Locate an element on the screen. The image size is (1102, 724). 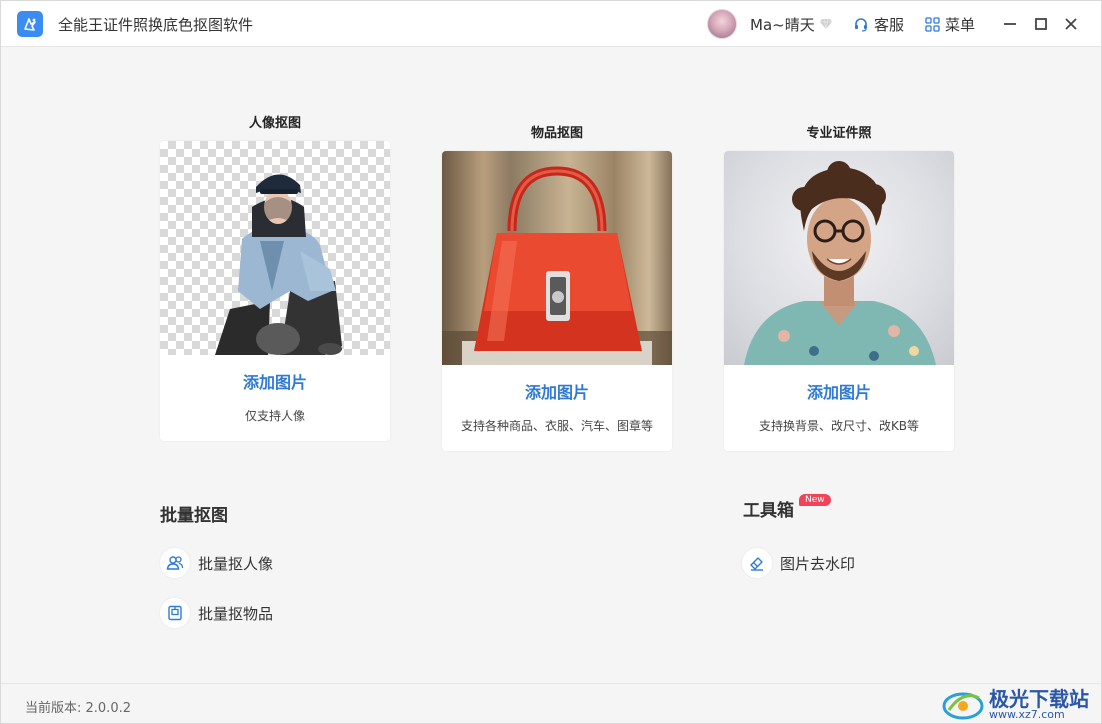
box-icon is located at coordinates (175, 613).